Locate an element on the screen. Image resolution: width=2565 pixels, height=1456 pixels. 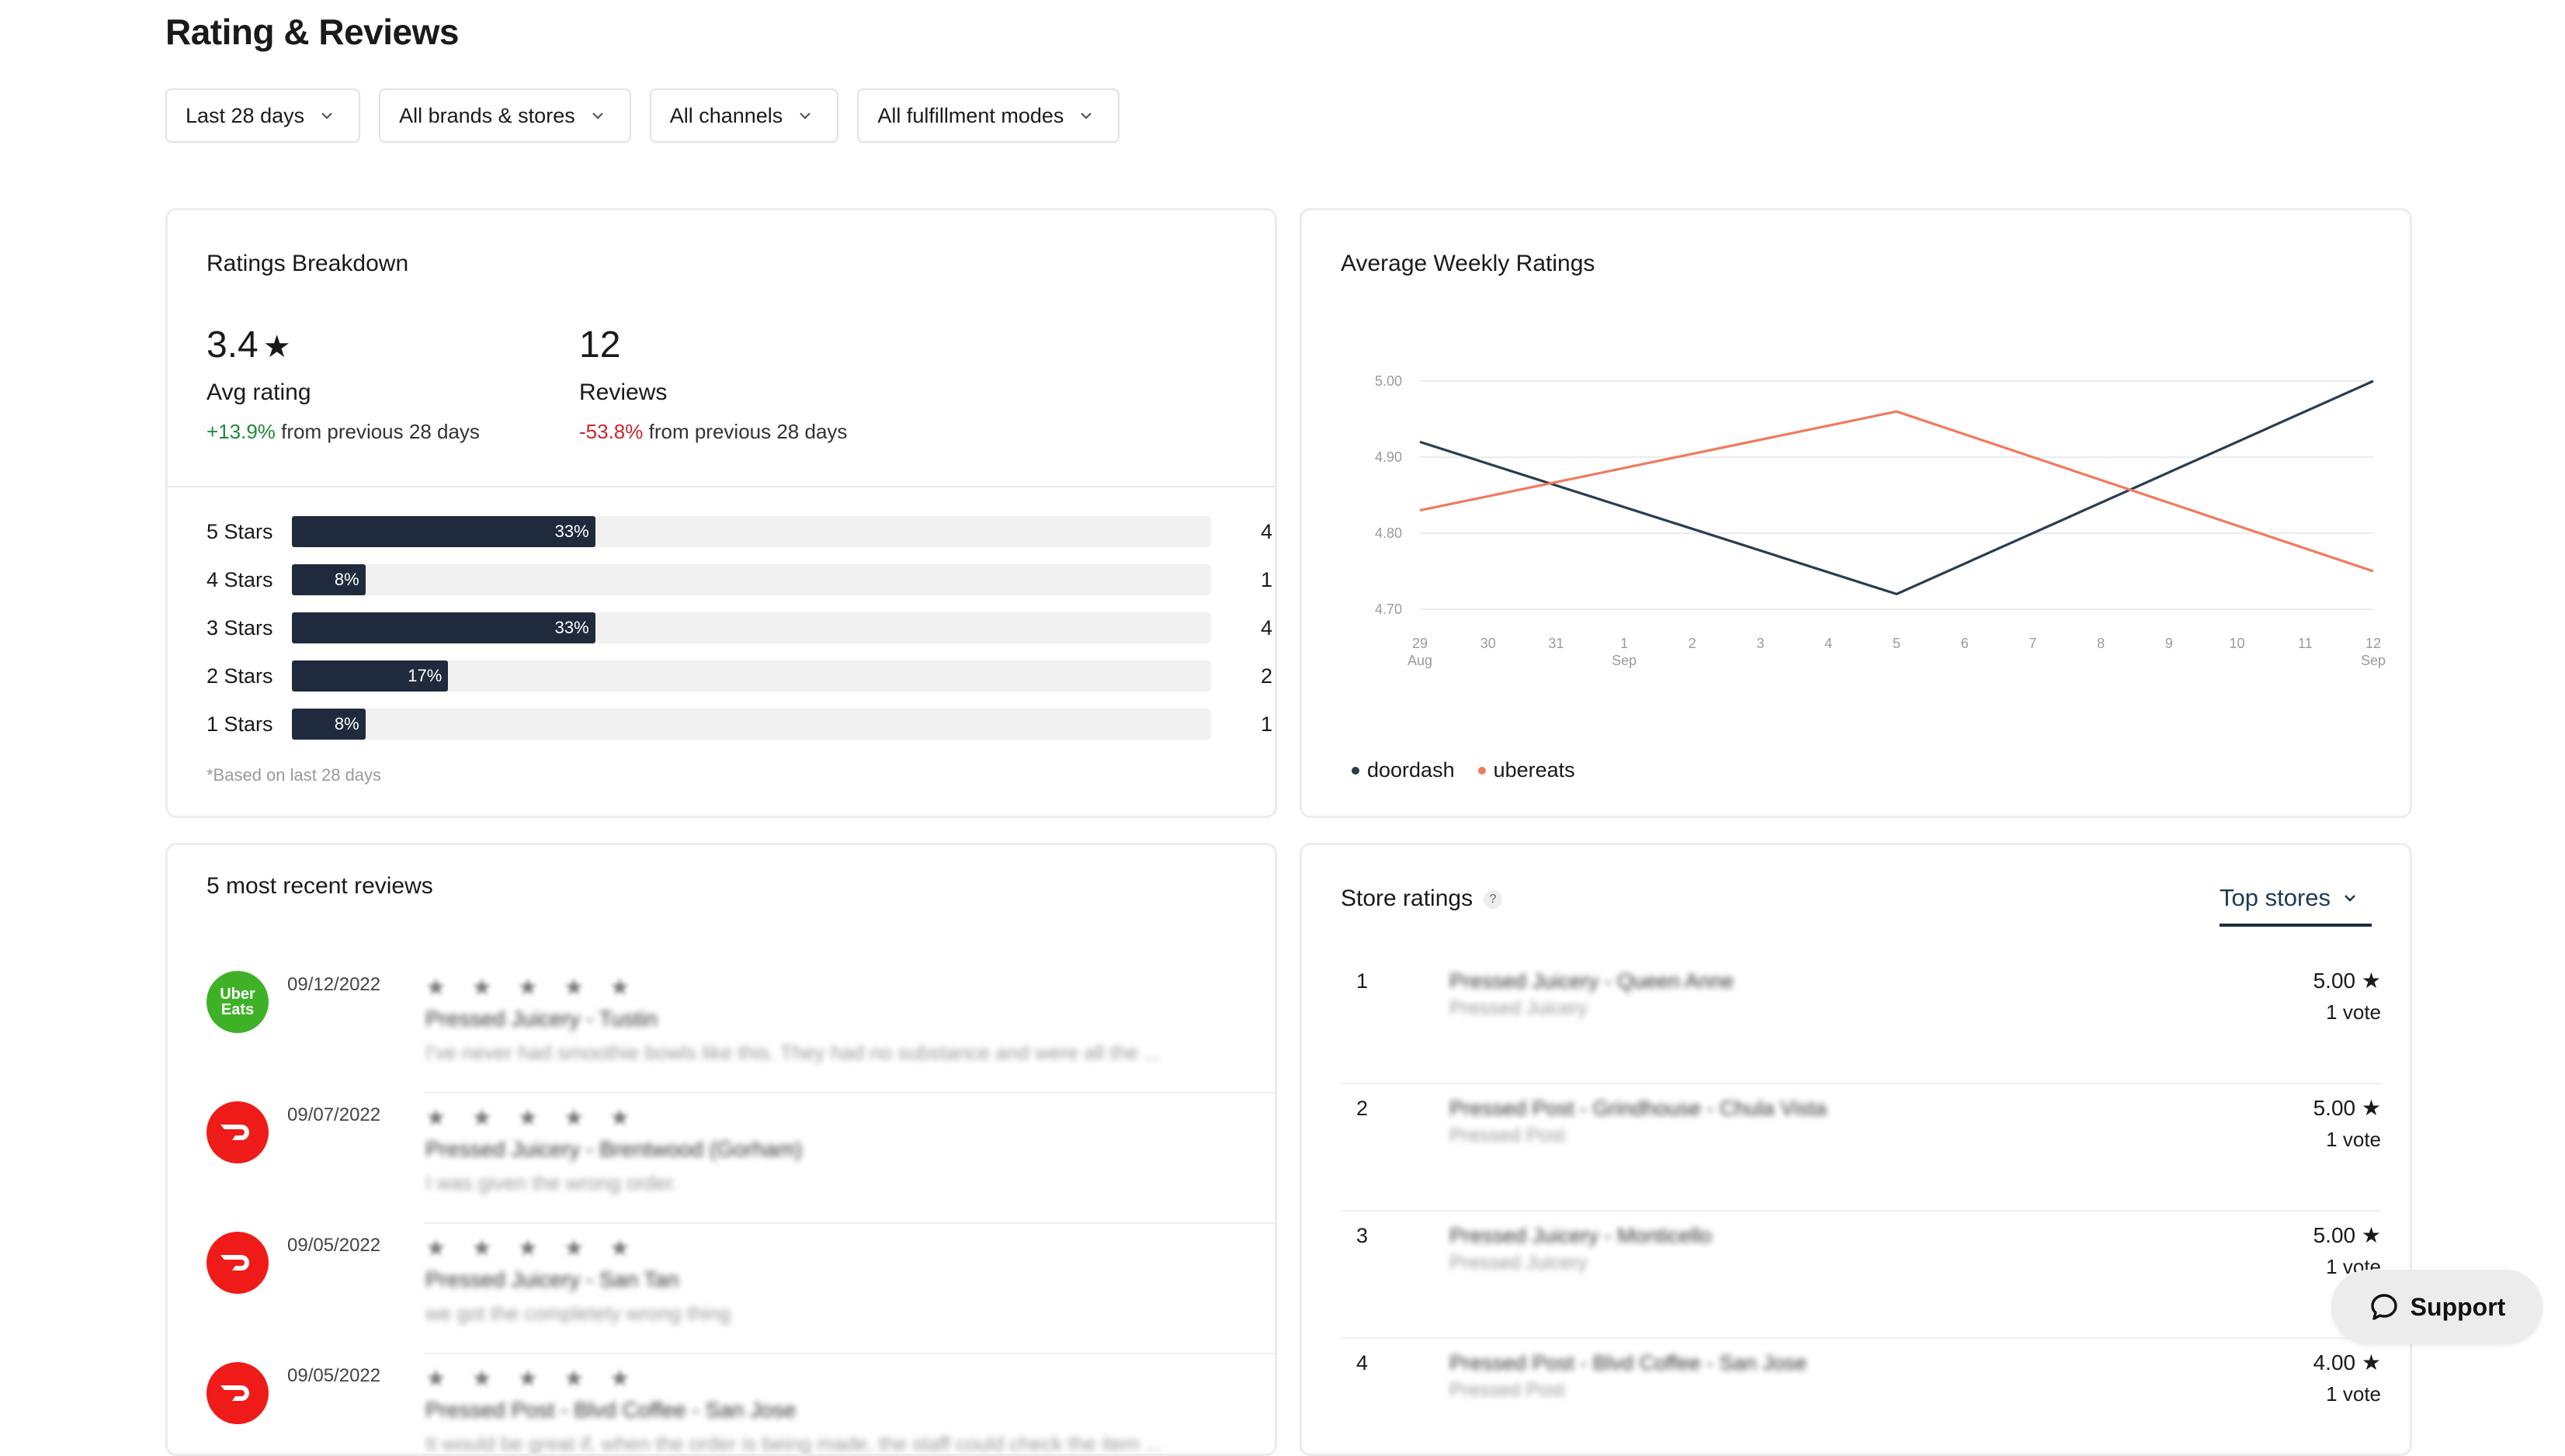
store-name: Pressed Juicery - Monticello is located at coordinates (1581, 1236).